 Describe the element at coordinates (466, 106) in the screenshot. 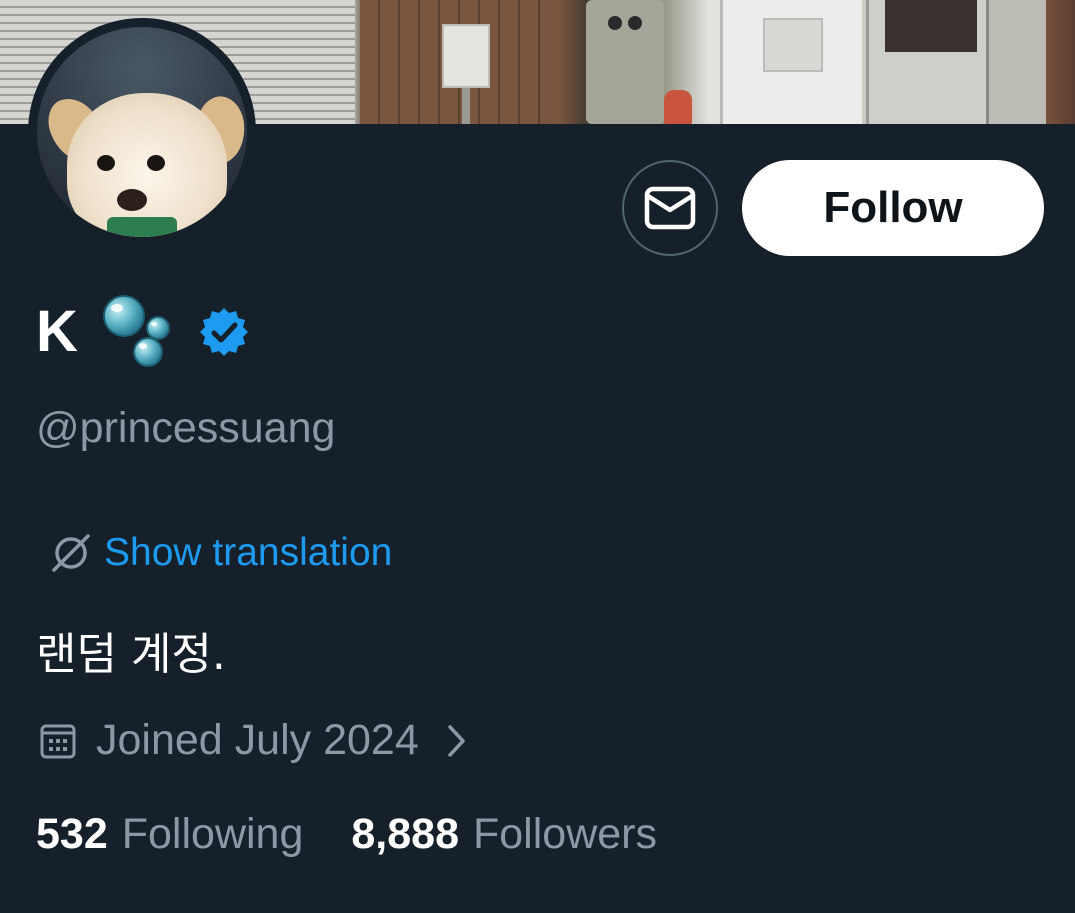

I see `banner-signpole` at that location.